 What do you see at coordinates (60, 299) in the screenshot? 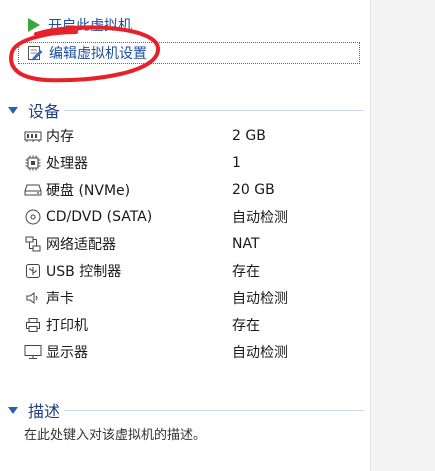
I see `device-name: 声卡` at bounding box center [60, 299].